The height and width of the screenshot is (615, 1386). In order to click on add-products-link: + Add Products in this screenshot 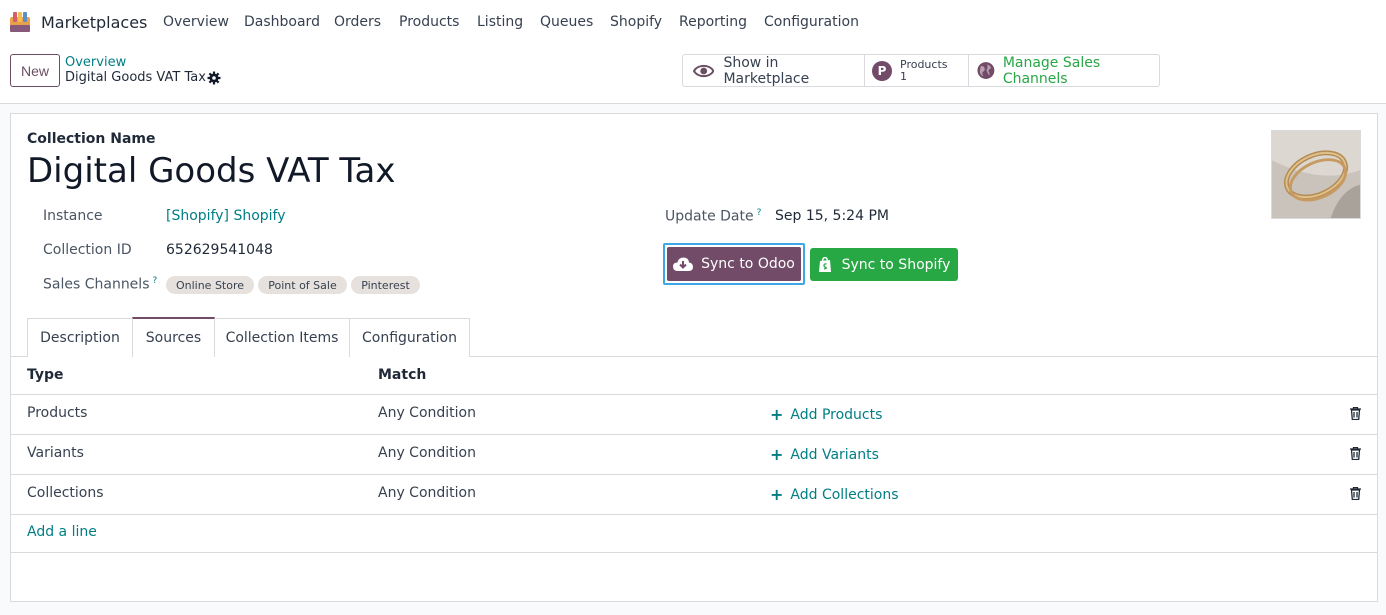, I will do `click(826, 414)`.